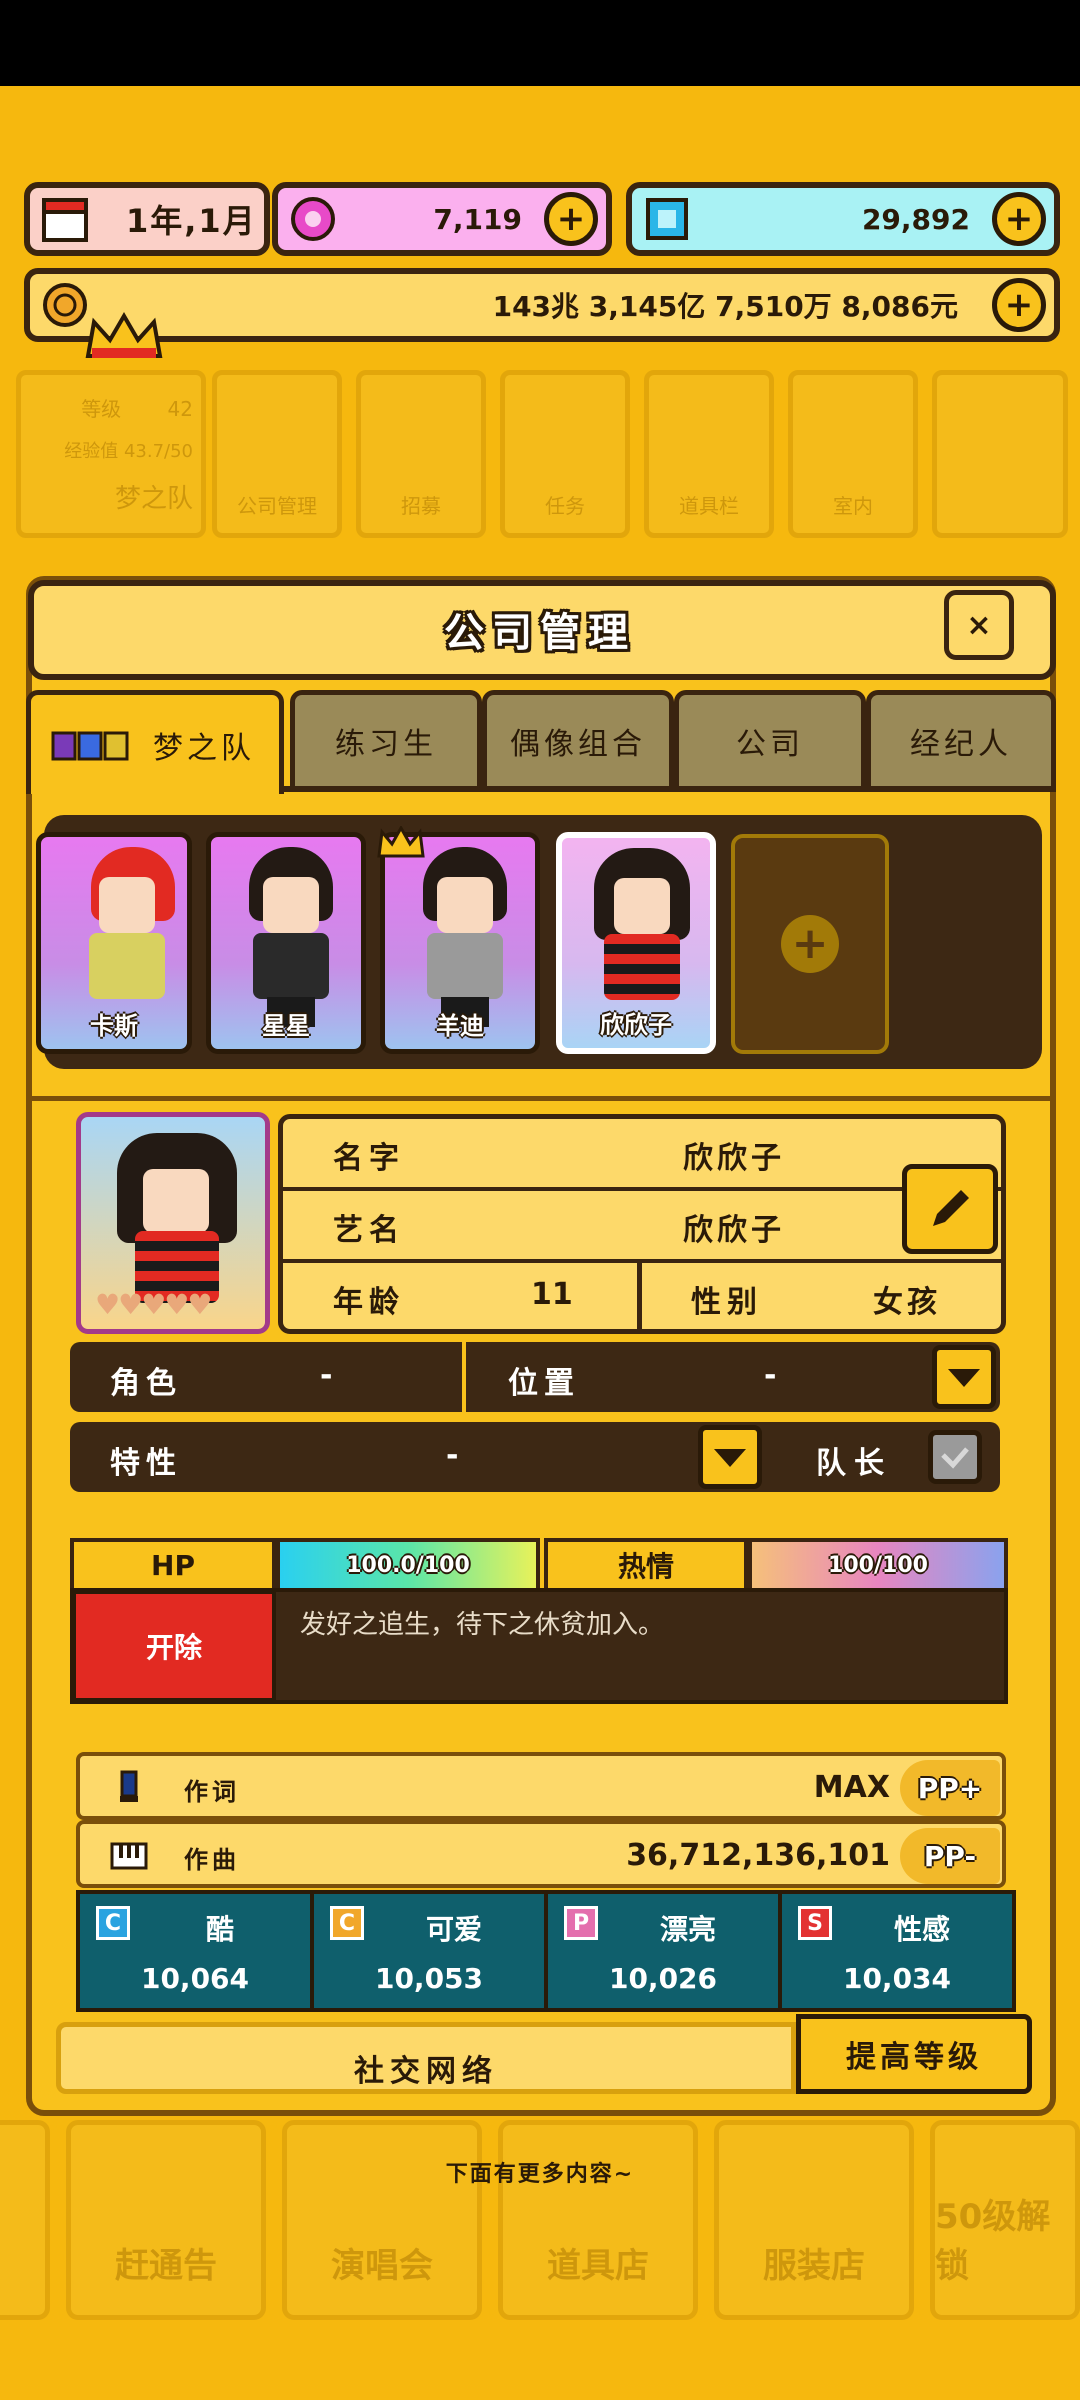 This screenshot has height=2400, width=1080. Describe the element at coordinates (369, 1230) in the screenshot. I see `stage-name-label: 艺名` at that location.